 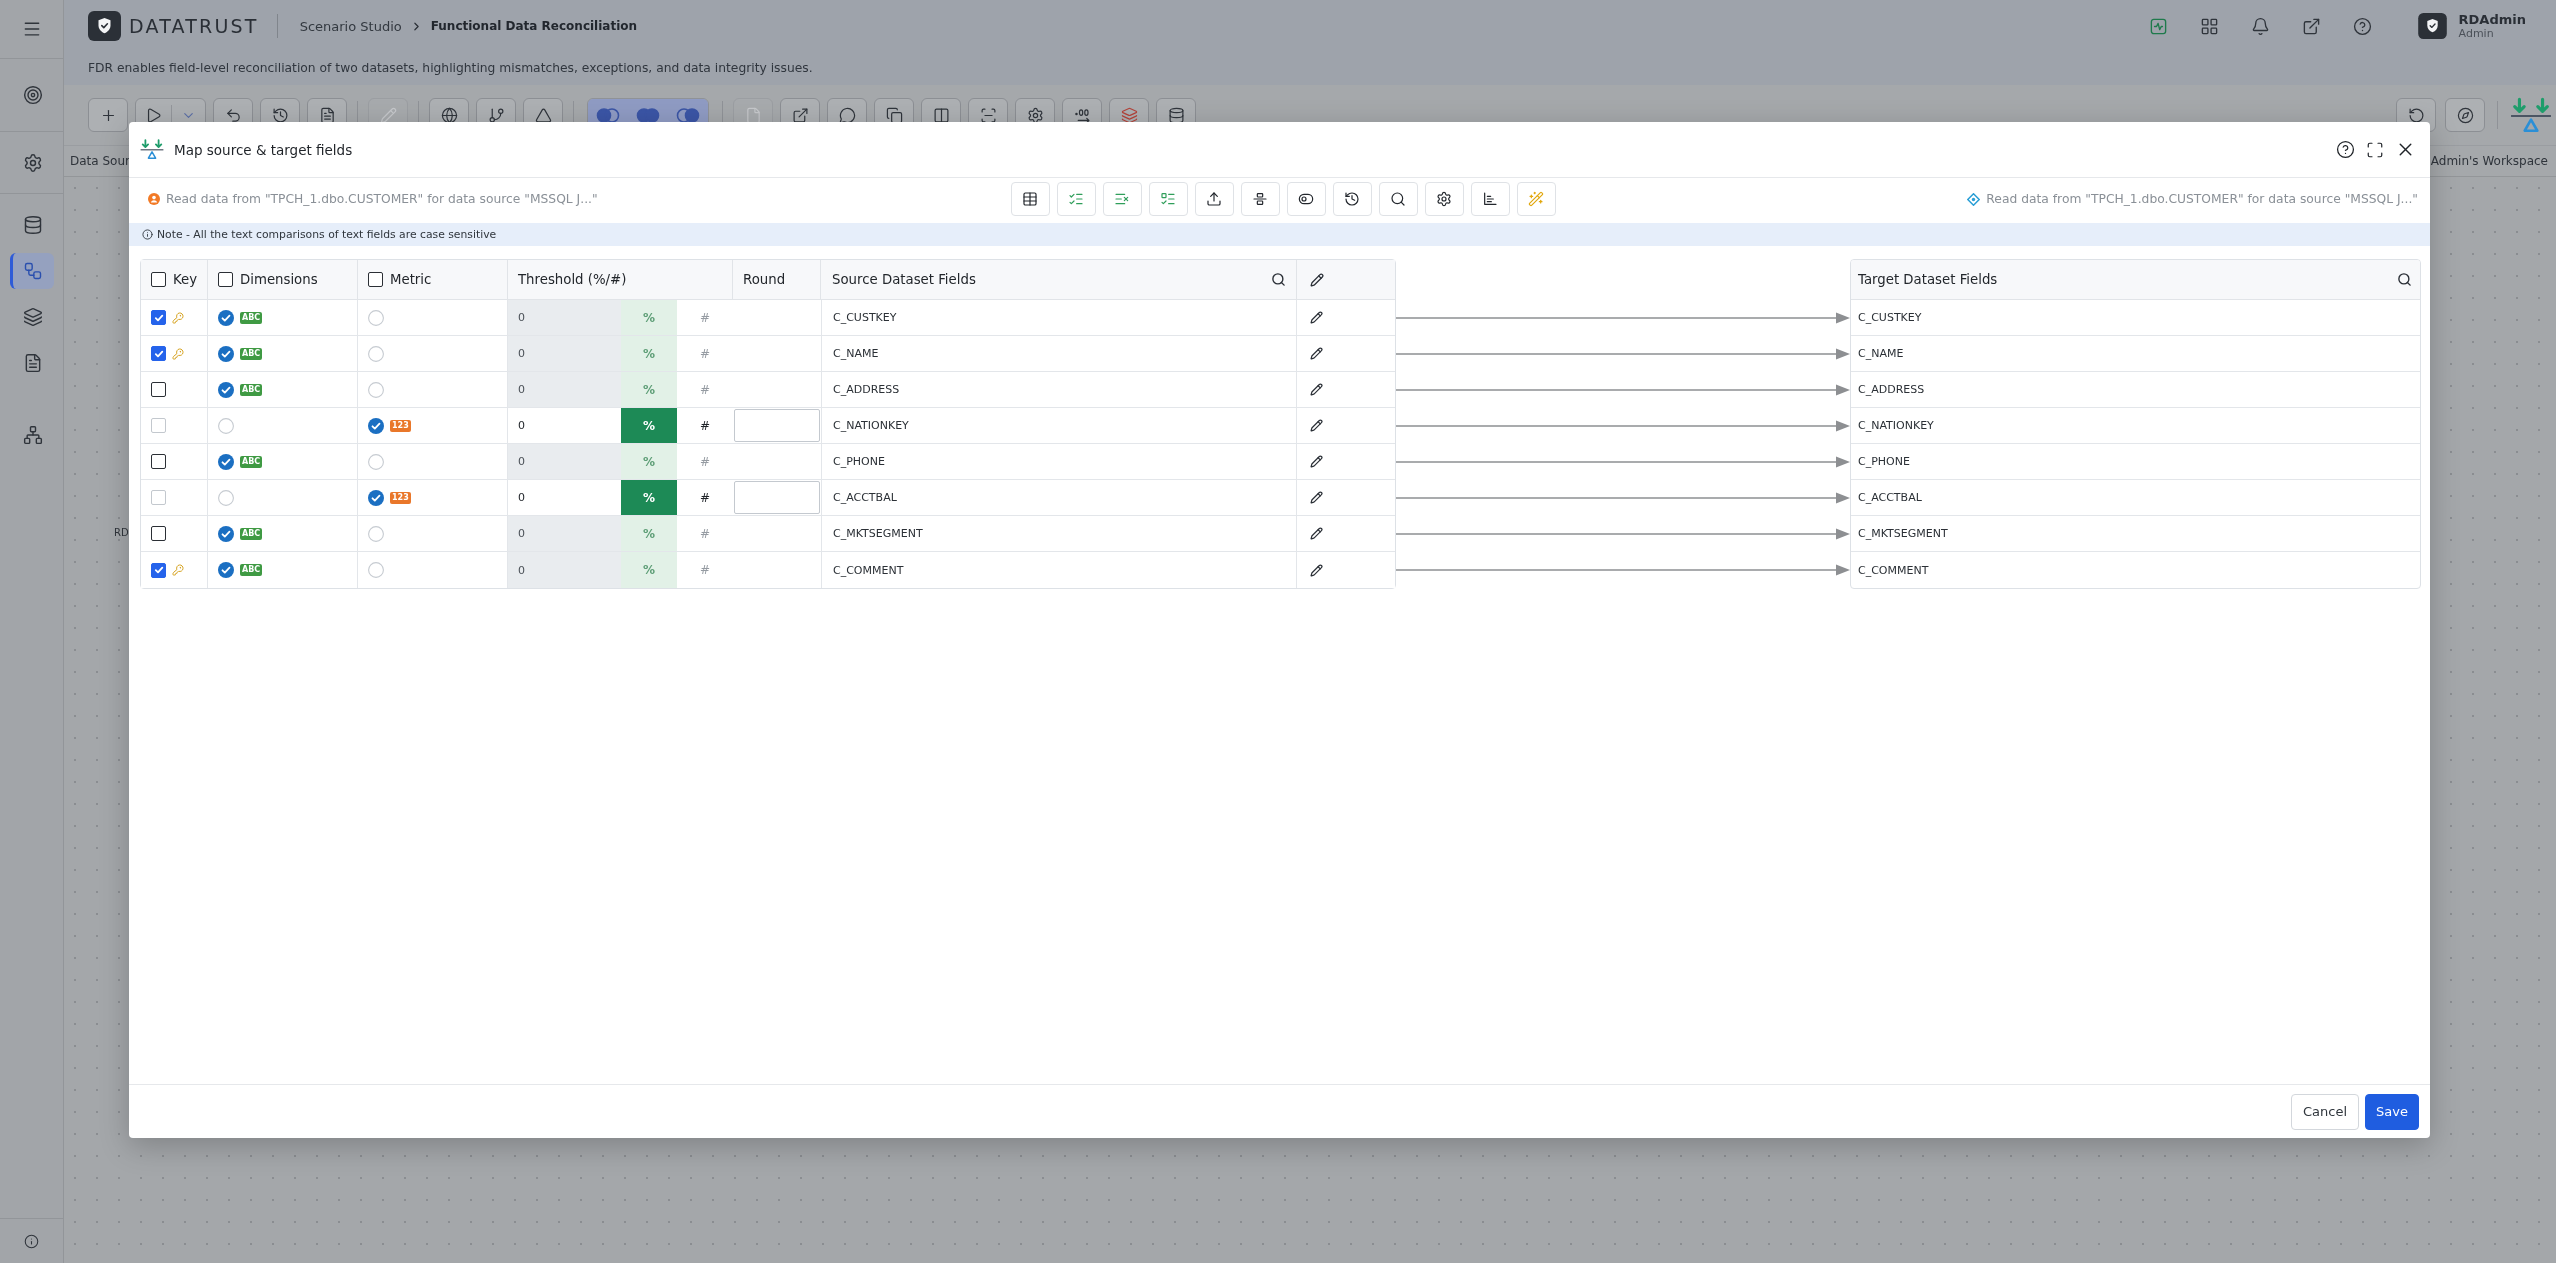 I want to click on column-header: Metric, so click(x=411, y=279).